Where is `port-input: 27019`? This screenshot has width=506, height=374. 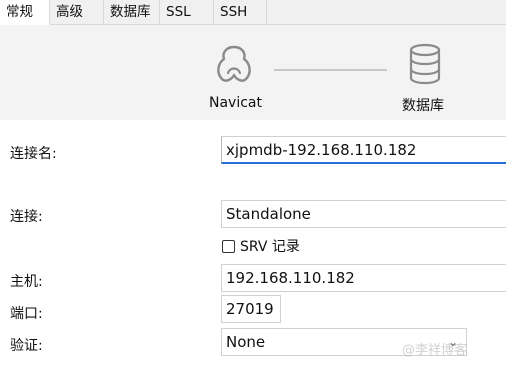 port-input: 27019 is located at coordinates (251, 309).